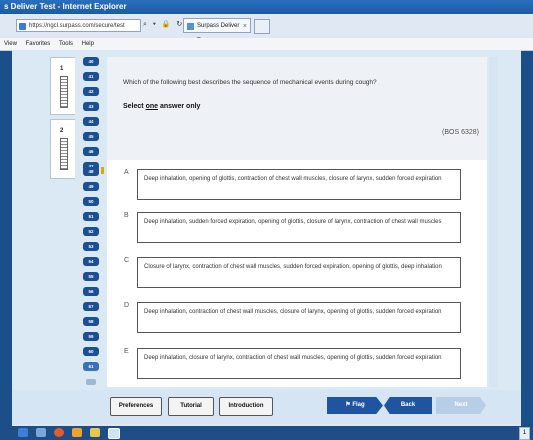 The image size is (533, 440). Describe the element at coordinates (93, 171) in the screenshot. I see `question-nav-button-flagged: 48` at that location.